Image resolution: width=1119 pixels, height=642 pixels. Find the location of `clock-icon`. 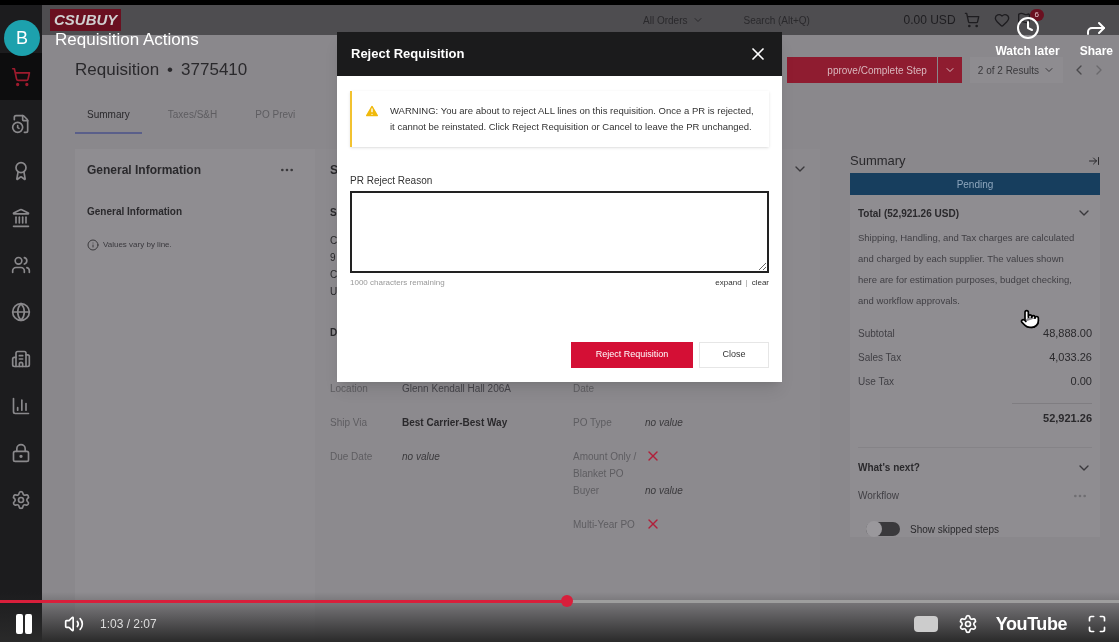

clock-icon is located at coordinates (1027, 28).